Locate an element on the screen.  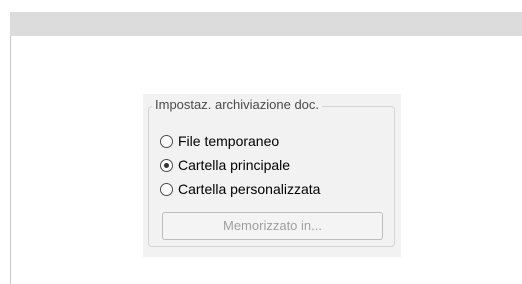
temporary-file-radio: File temporaneo is located at coordinates (219, 141).